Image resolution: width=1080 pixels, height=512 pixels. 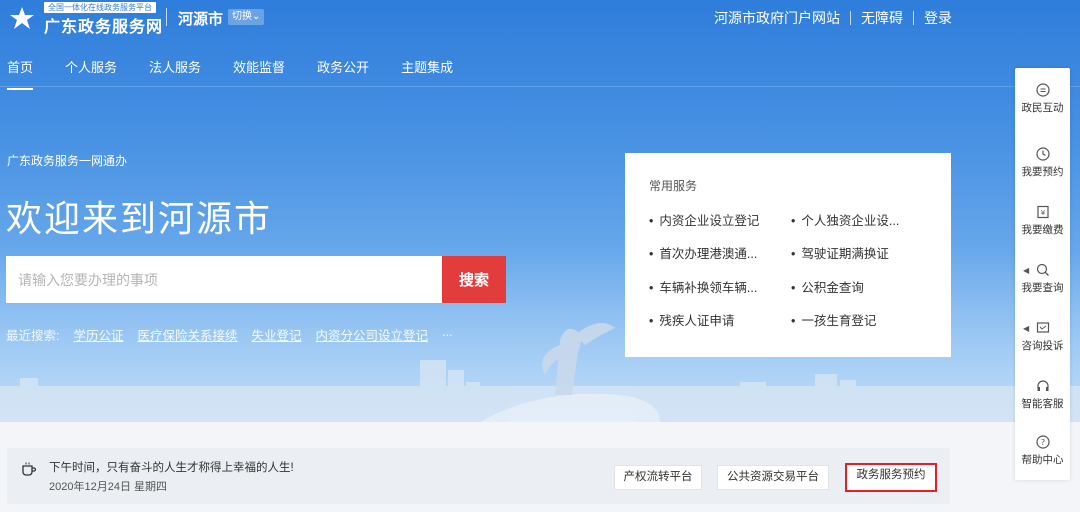 I want to click on help-icon: ?, so click(x=1042, y=442).